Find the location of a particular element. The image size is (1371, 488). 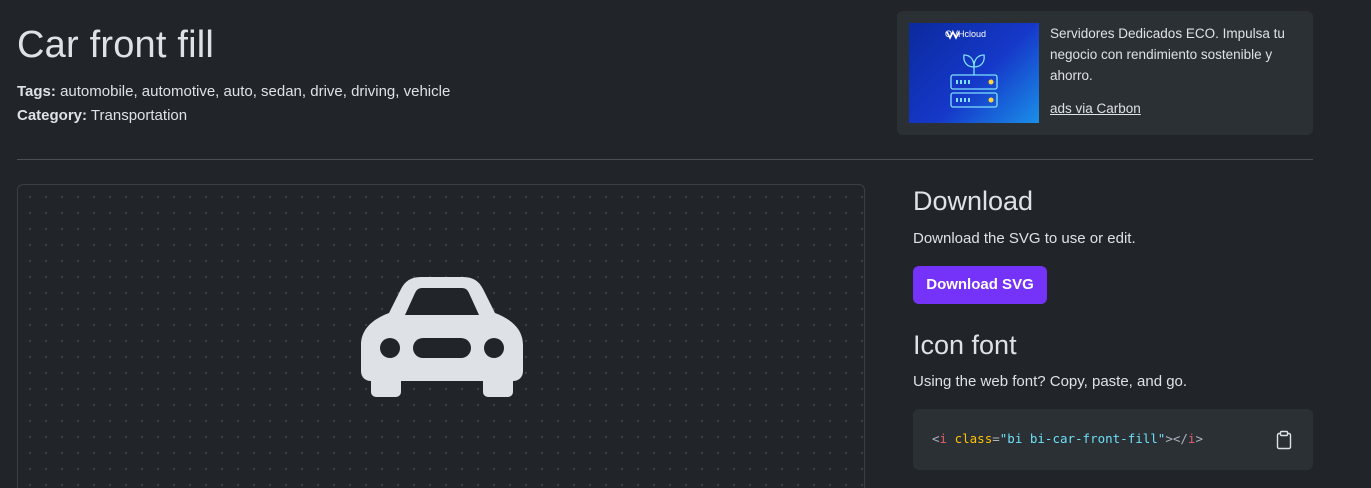

icon-font-heading: Icon font is located at coordinates (965, 345).